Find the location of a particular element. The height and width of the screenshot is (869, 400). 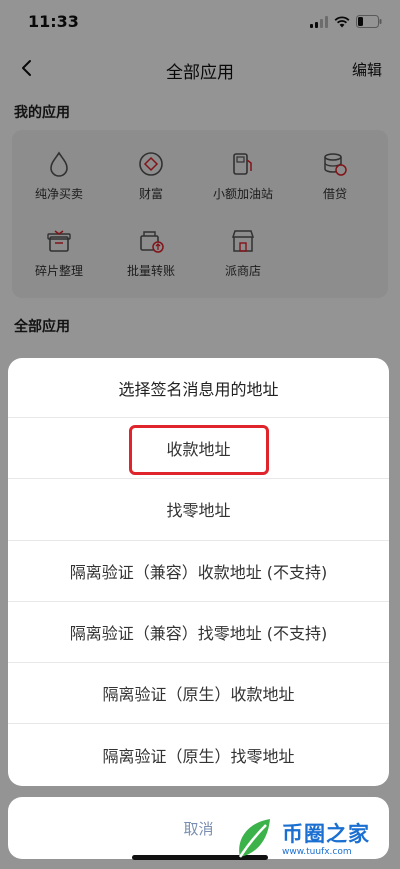

option-label: 找零地址 is located at coordinates (198, 511).